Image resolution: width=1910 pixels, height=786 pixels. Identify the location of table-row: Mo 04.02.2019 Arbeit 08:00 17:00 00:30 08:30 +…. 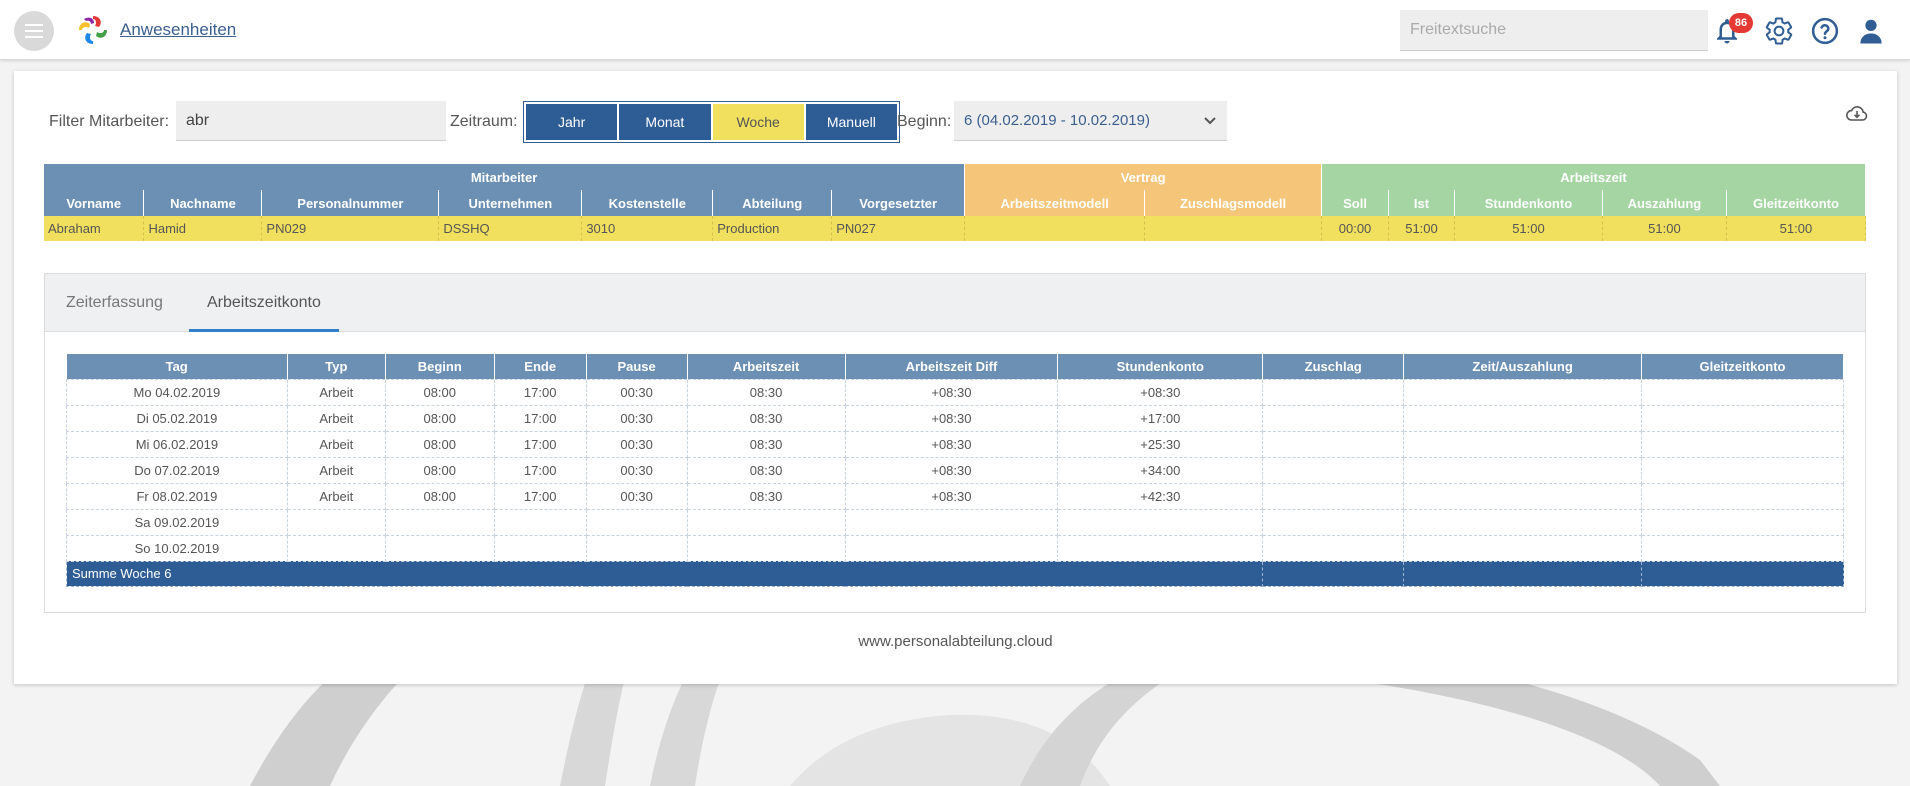
(955, 392).